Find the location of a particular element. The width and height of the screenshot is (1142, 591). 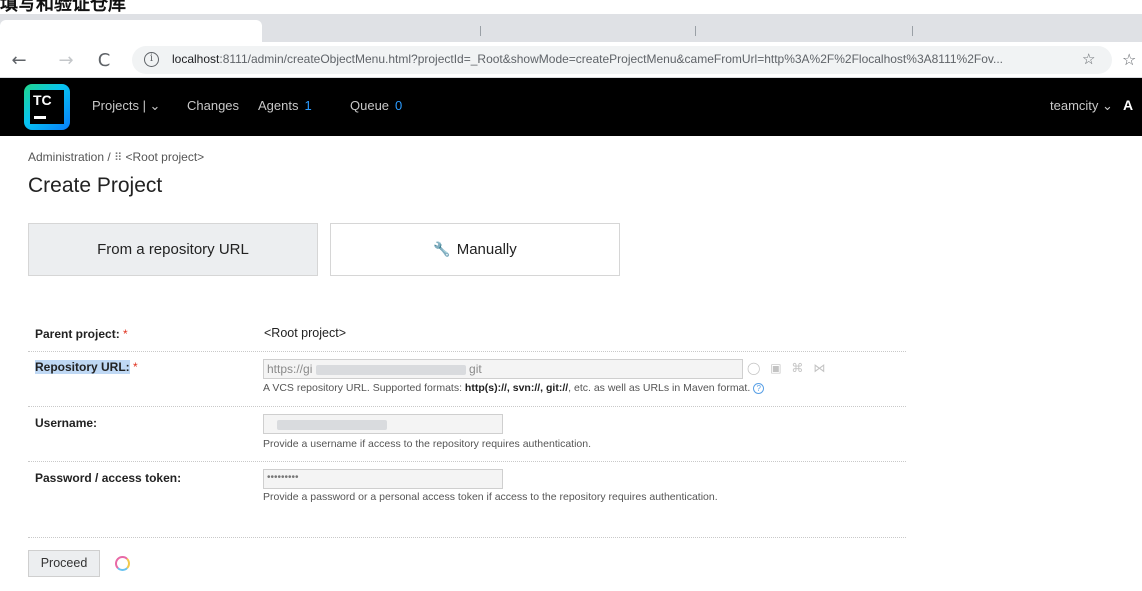

logo-inner: TC is located at coordinates (47, 107).